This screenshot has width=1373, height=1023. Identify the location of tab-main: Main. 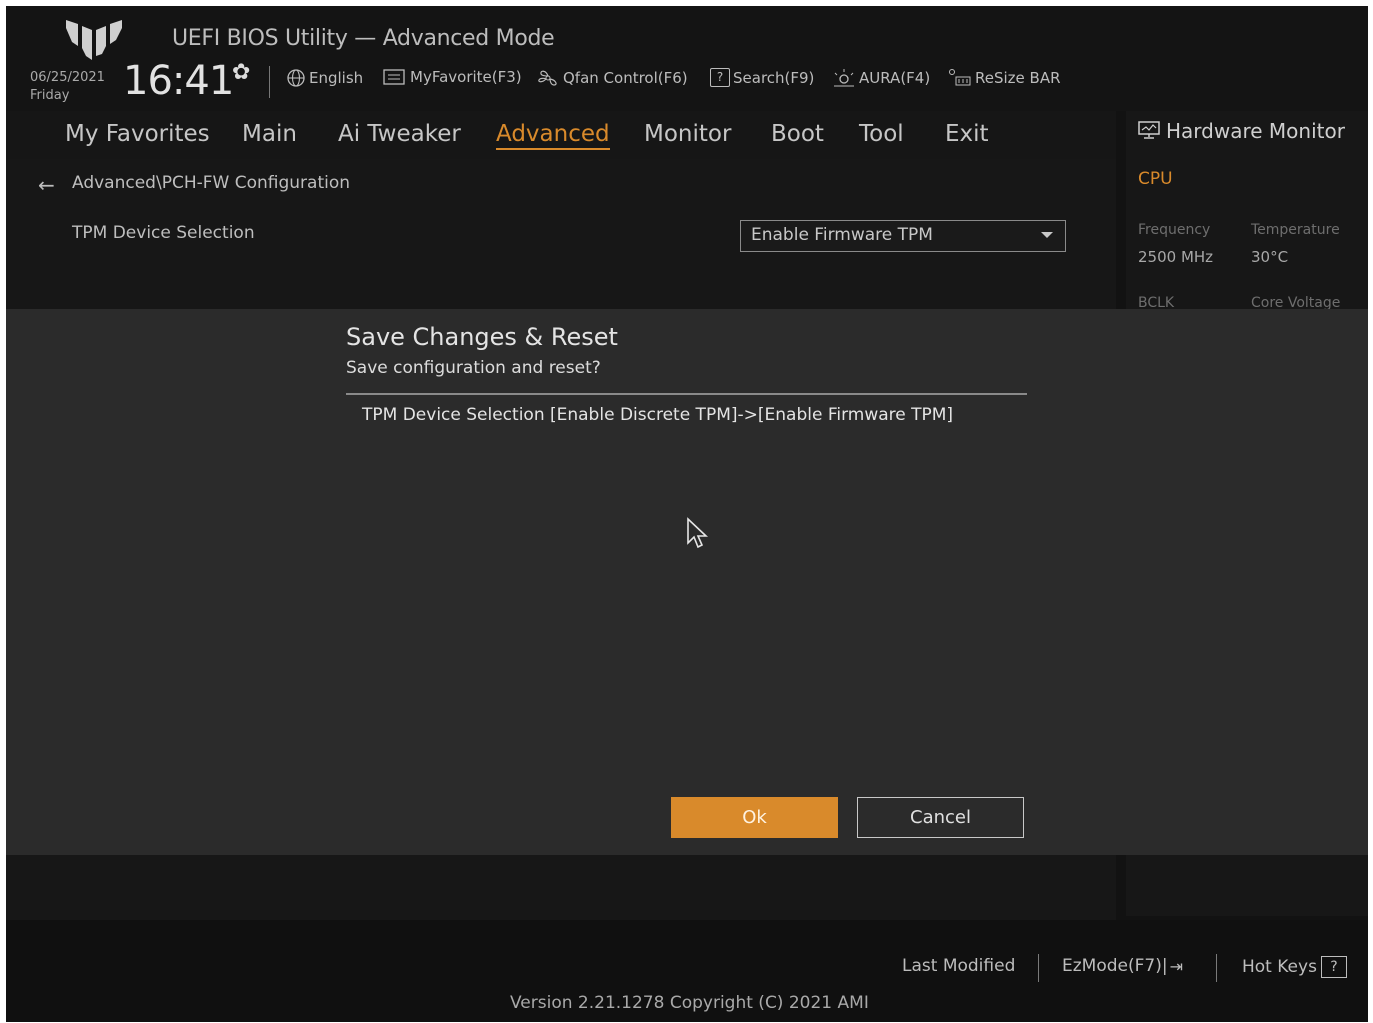
(269, 134).